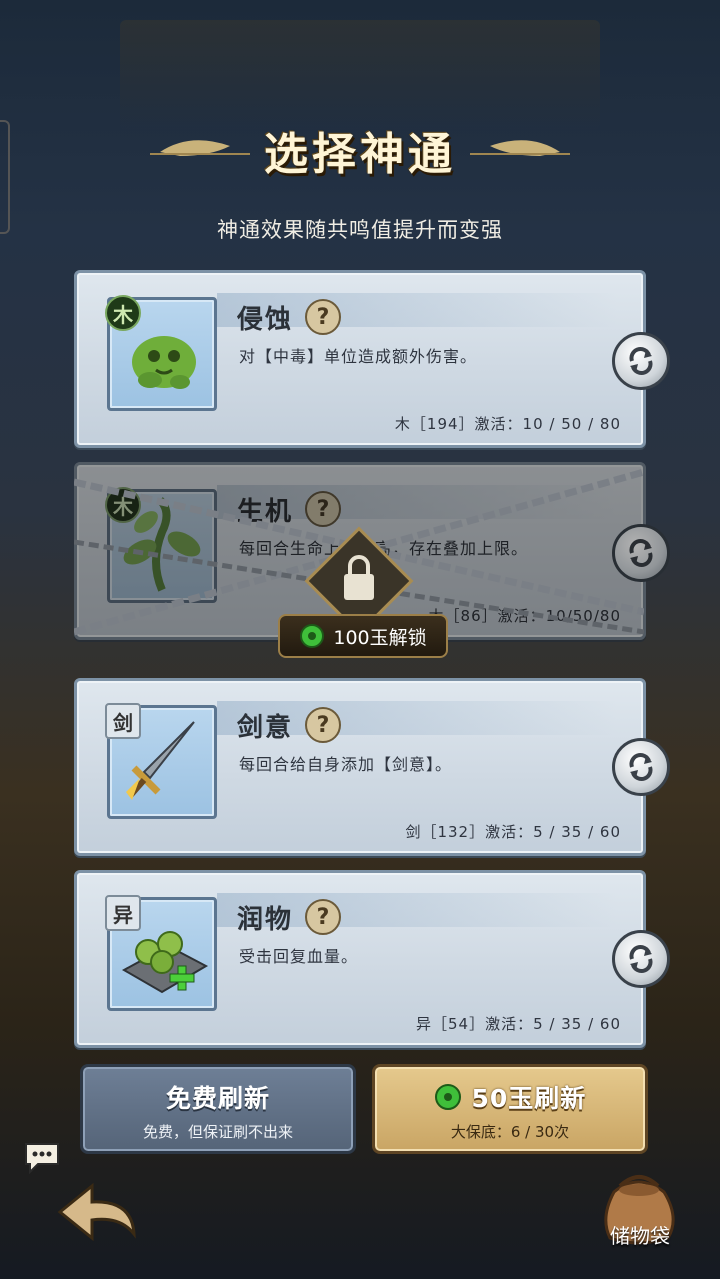  What do you see at coordinates (123, 313) in the screenshot?
I see `element-badge: 木` at bounding box center [123, 313].